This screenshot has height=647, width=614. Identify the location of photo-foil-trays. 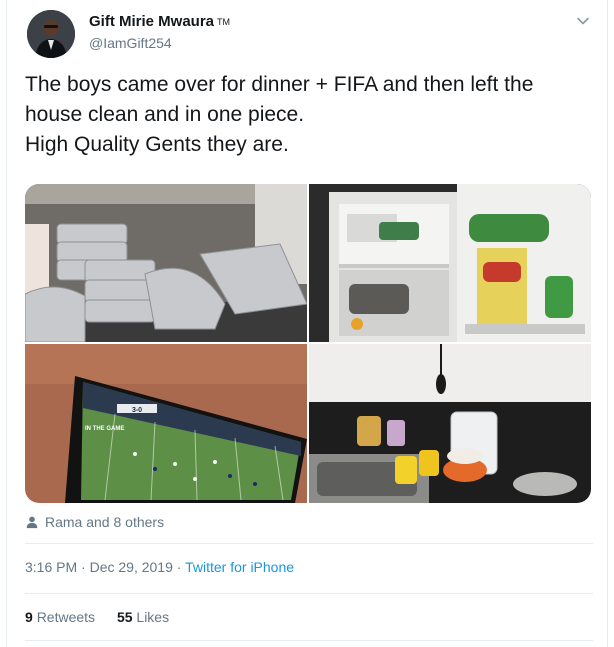
(166, 263).